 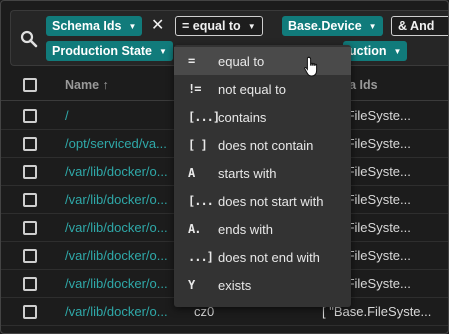 I want to click on value-chip-production: uction ▼, so click(x=375, y=51).